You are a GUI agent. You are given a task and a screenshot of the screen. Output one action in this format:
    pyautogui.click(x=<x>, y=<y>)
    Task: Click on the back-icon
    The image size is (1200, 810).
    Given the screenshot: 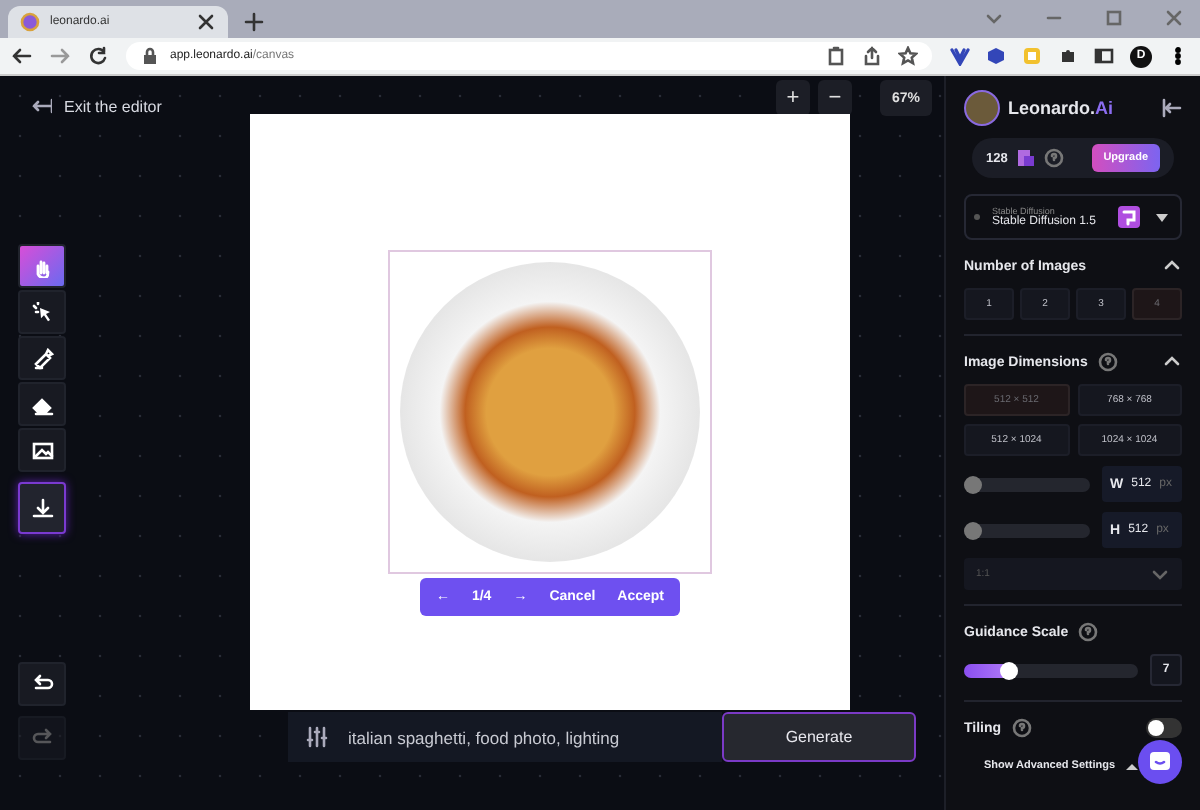 What is the action you would take?
    pyautogui.click(x=22, y=56)
    